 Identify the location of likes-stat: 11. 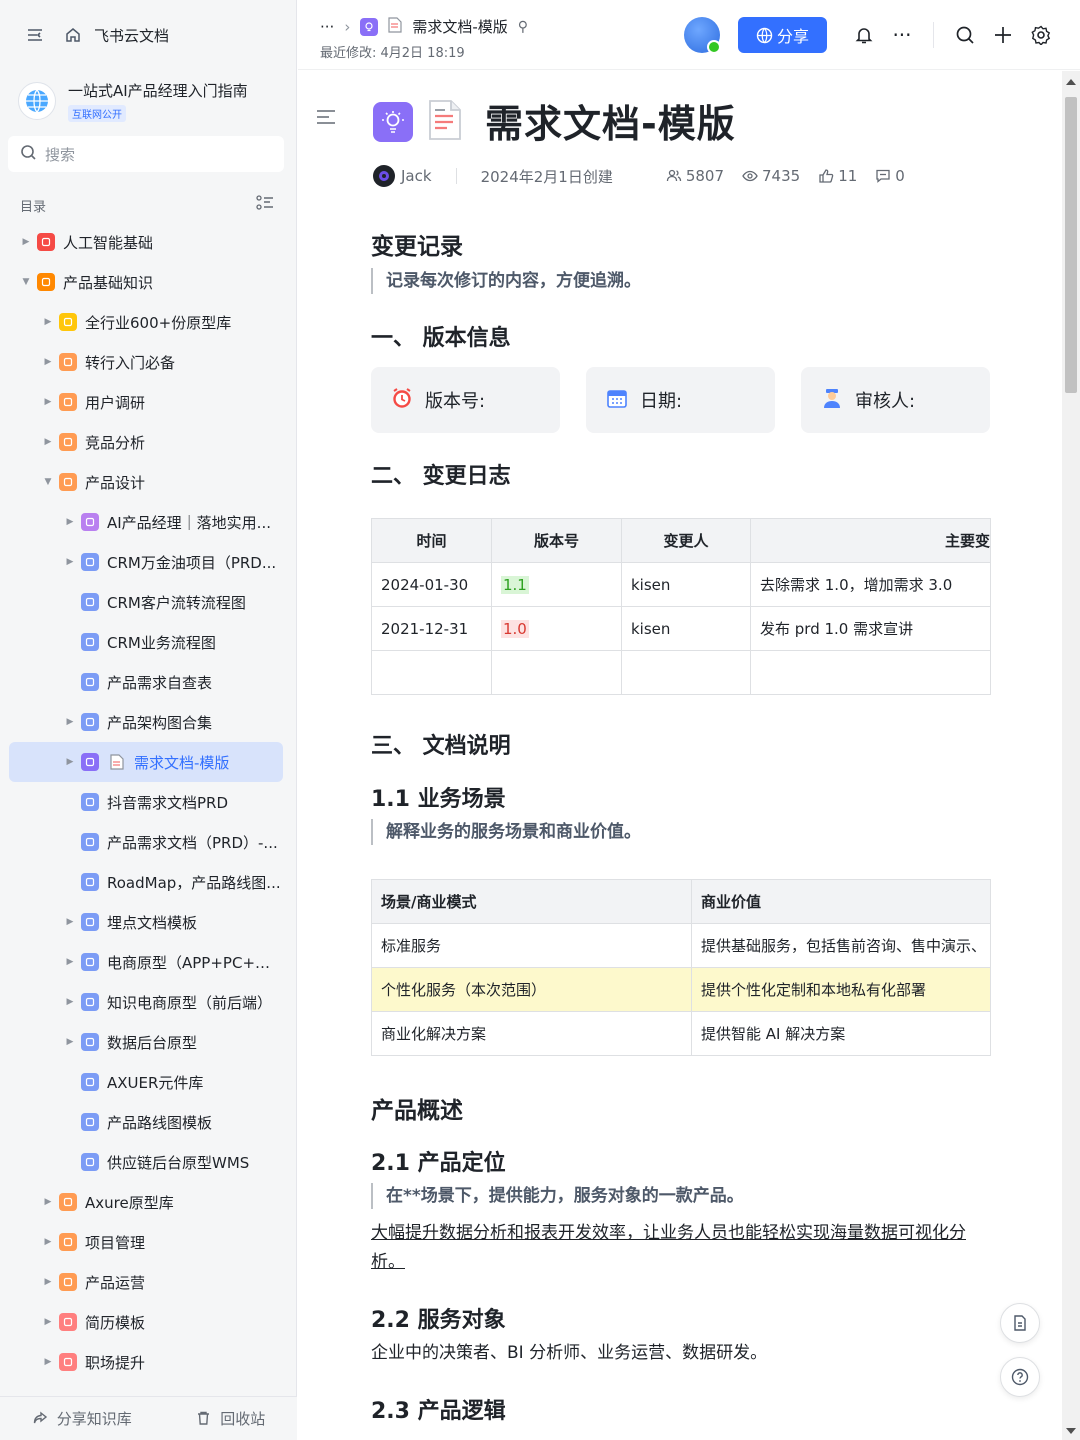
(837, 176).